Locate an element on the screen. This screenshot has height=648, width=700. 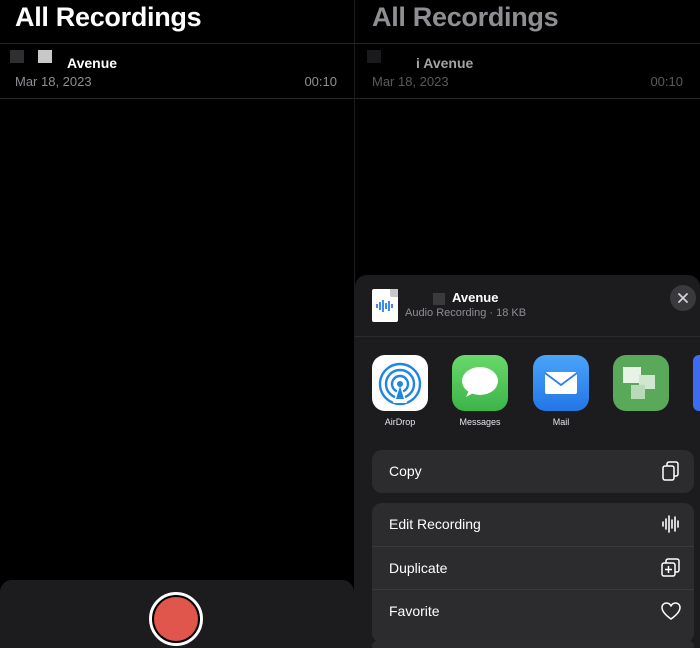
close-icon is located at coordinates (683, 298).